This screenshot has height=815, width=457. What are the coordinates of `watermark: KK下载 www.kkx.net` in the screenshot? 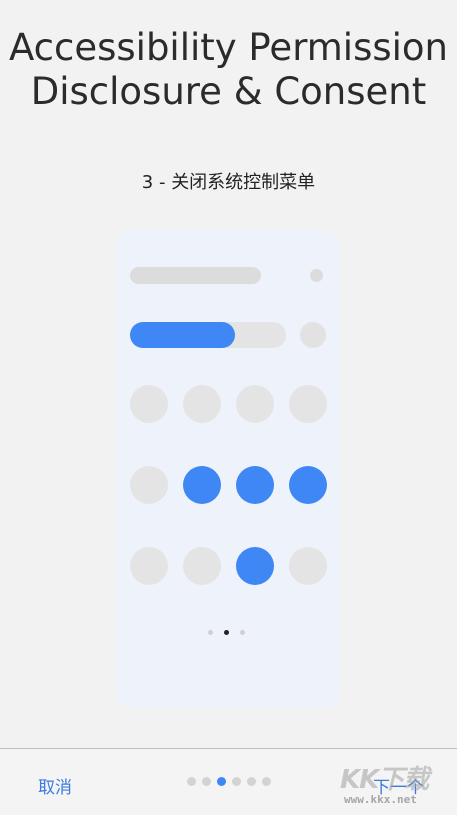 It's located at (397, 784).